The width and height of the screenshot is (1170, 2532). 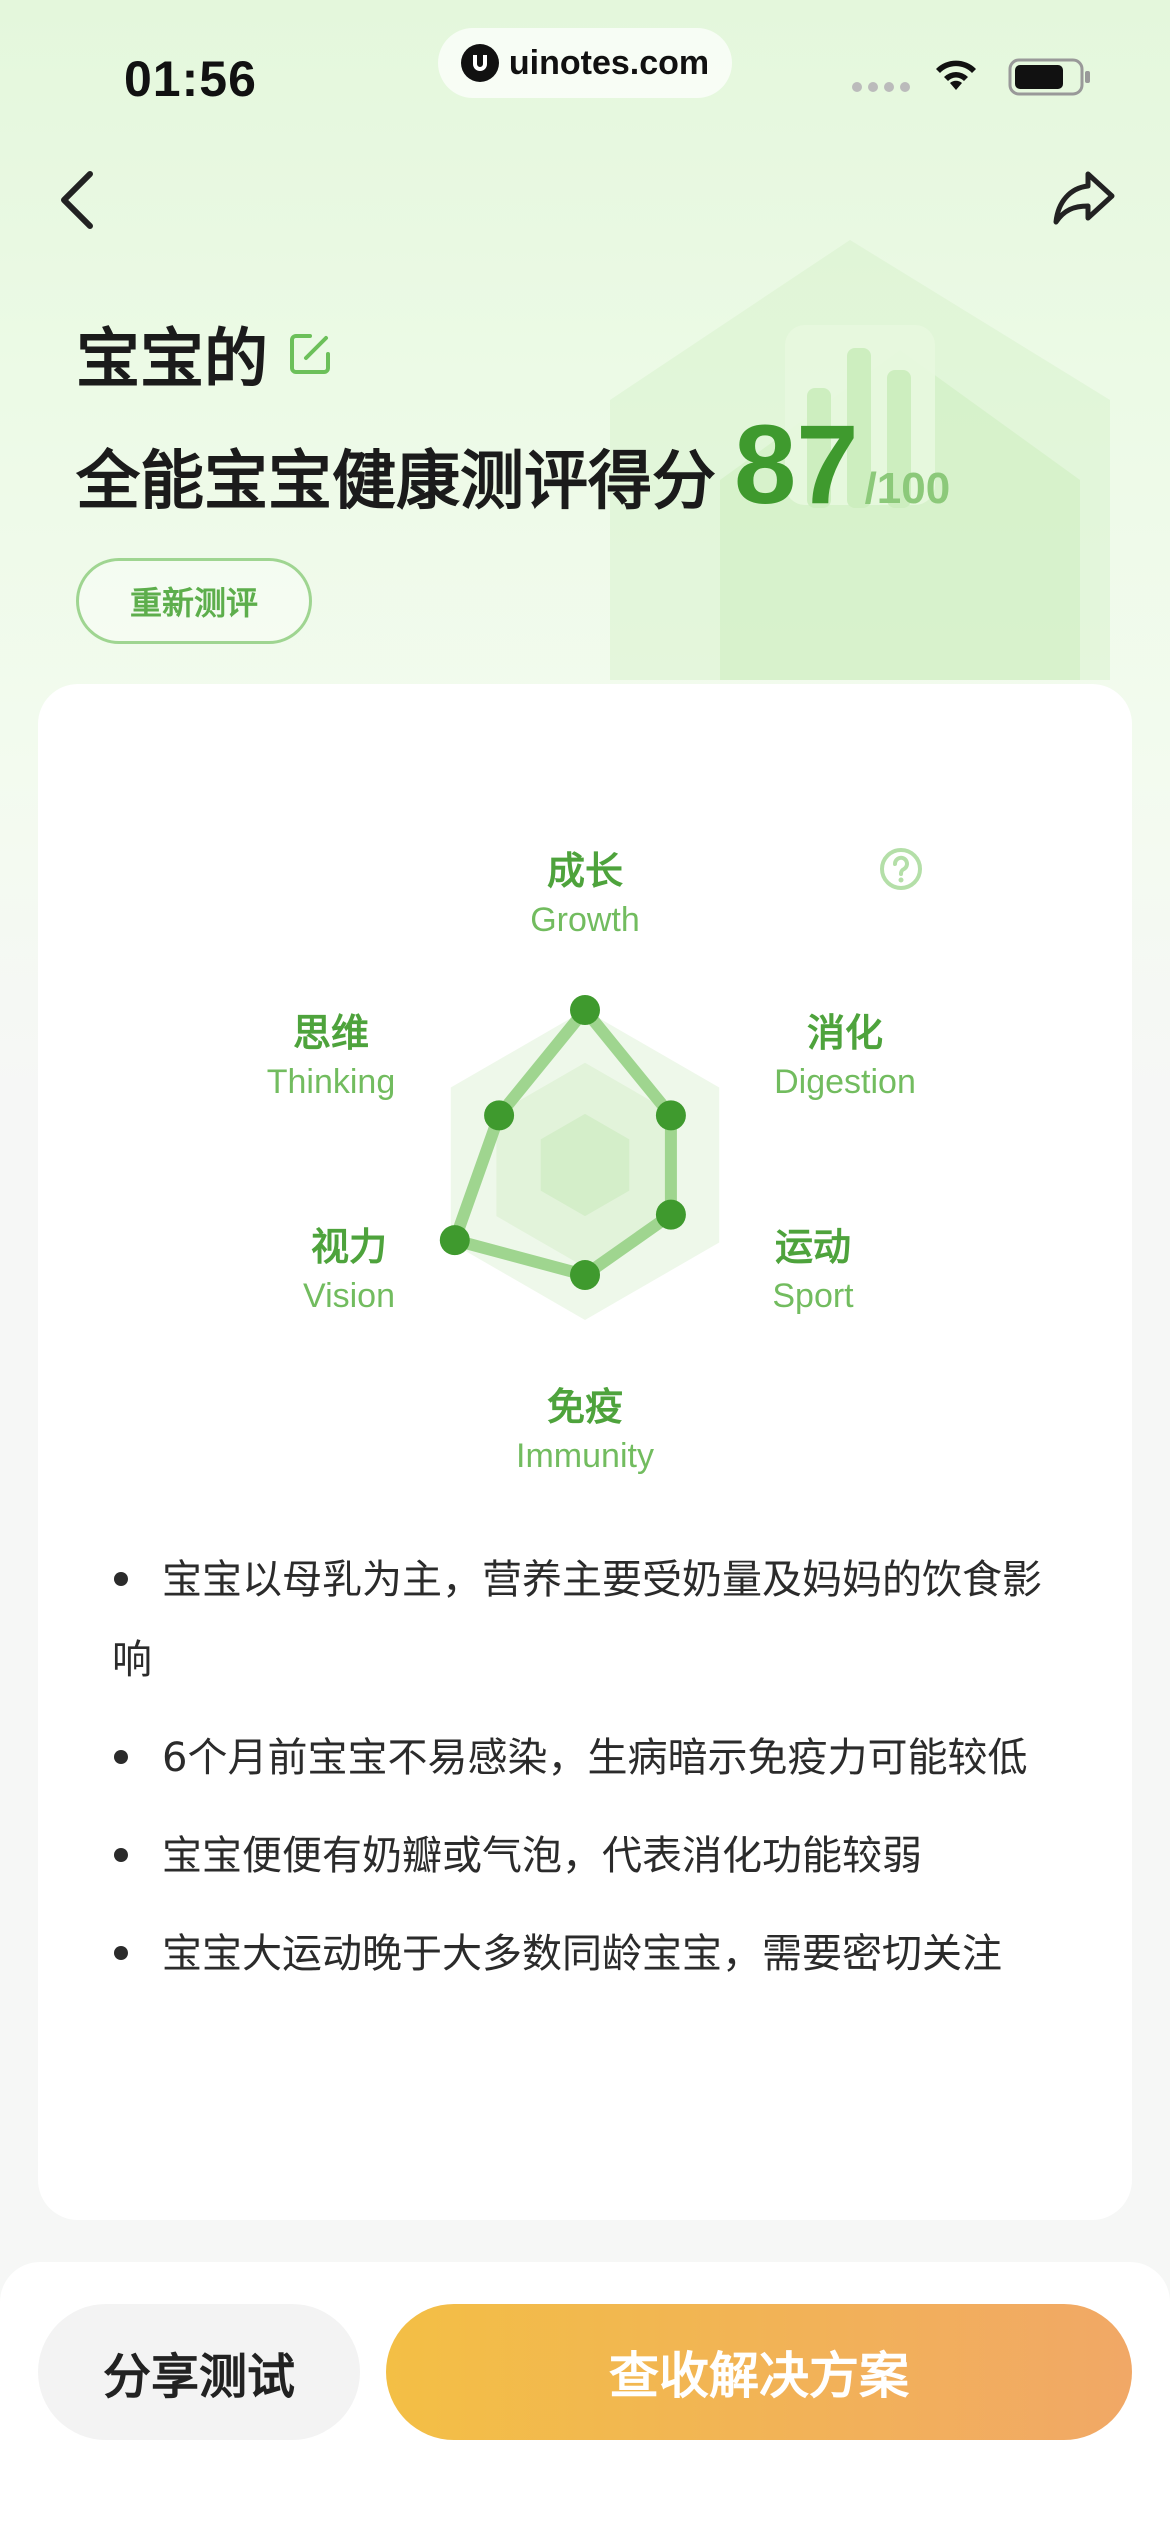 I want to click on radar-label-vision: 视力 Vision, so click(x=349, y=1266).